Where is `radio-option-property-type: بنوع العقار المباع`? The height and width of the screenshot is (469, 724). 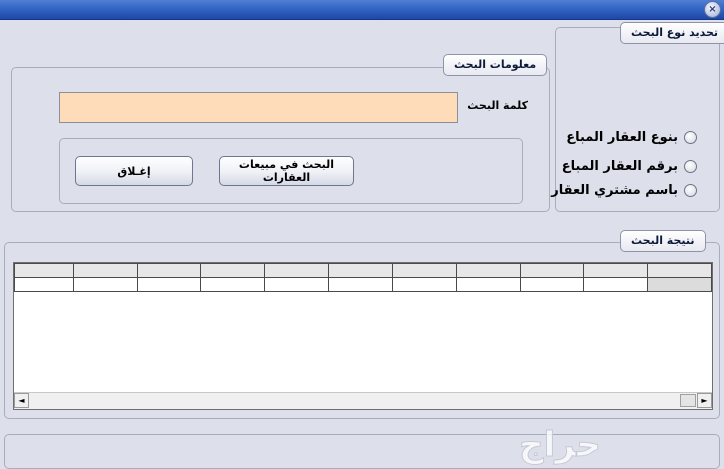 radio-option-property-type: بنوع العقار المباع is located at coordinates (631, 137).